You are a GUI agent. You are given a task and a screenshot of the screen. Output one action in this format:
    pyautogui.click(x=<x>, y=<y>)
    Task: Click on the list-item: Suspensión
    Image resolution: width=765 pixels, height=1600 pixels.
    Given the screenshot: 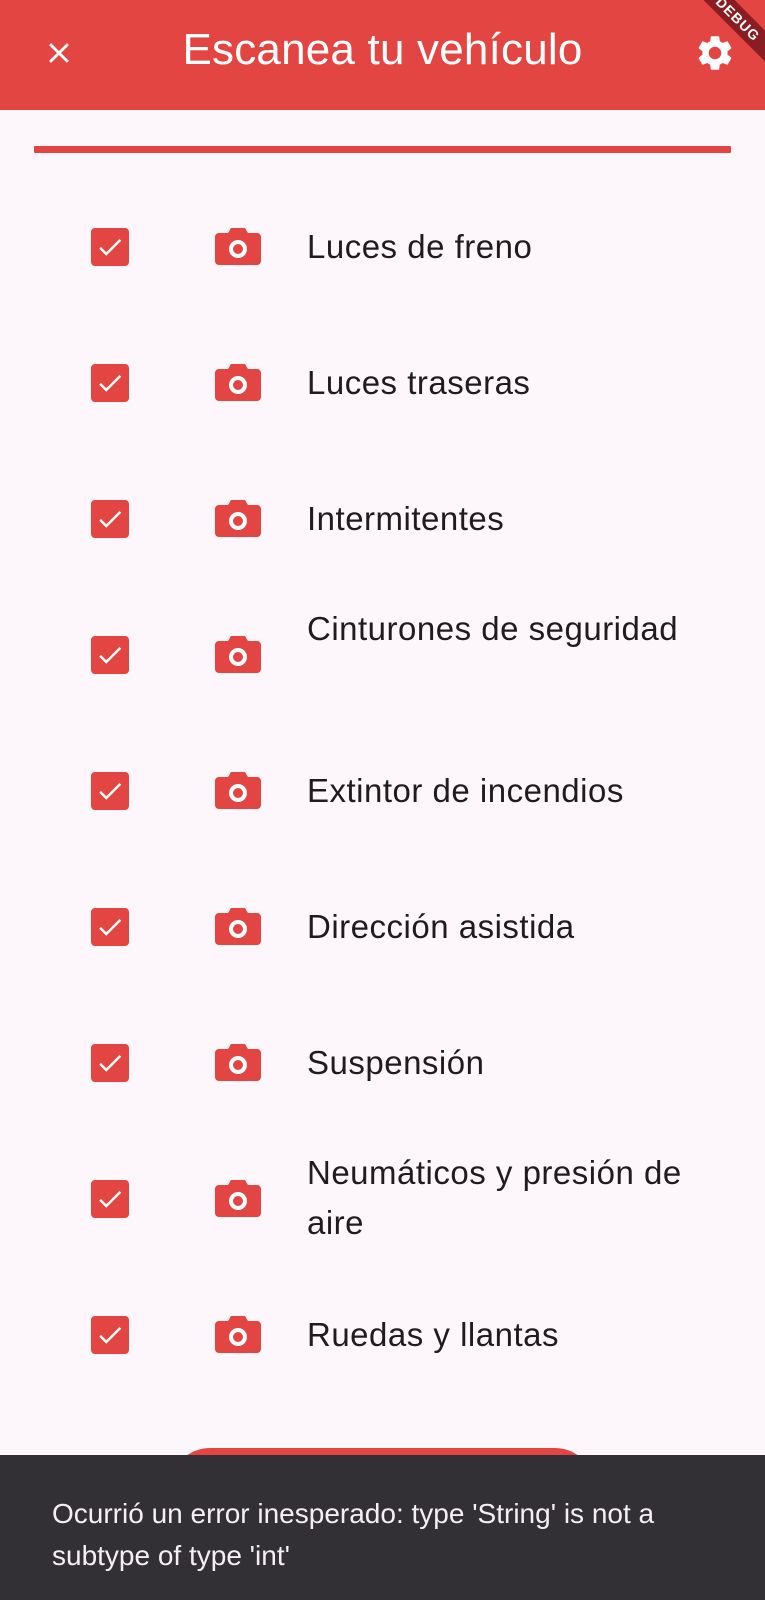 What is the action you would take?
    pyautogui.click(x=382, y=1062)
    